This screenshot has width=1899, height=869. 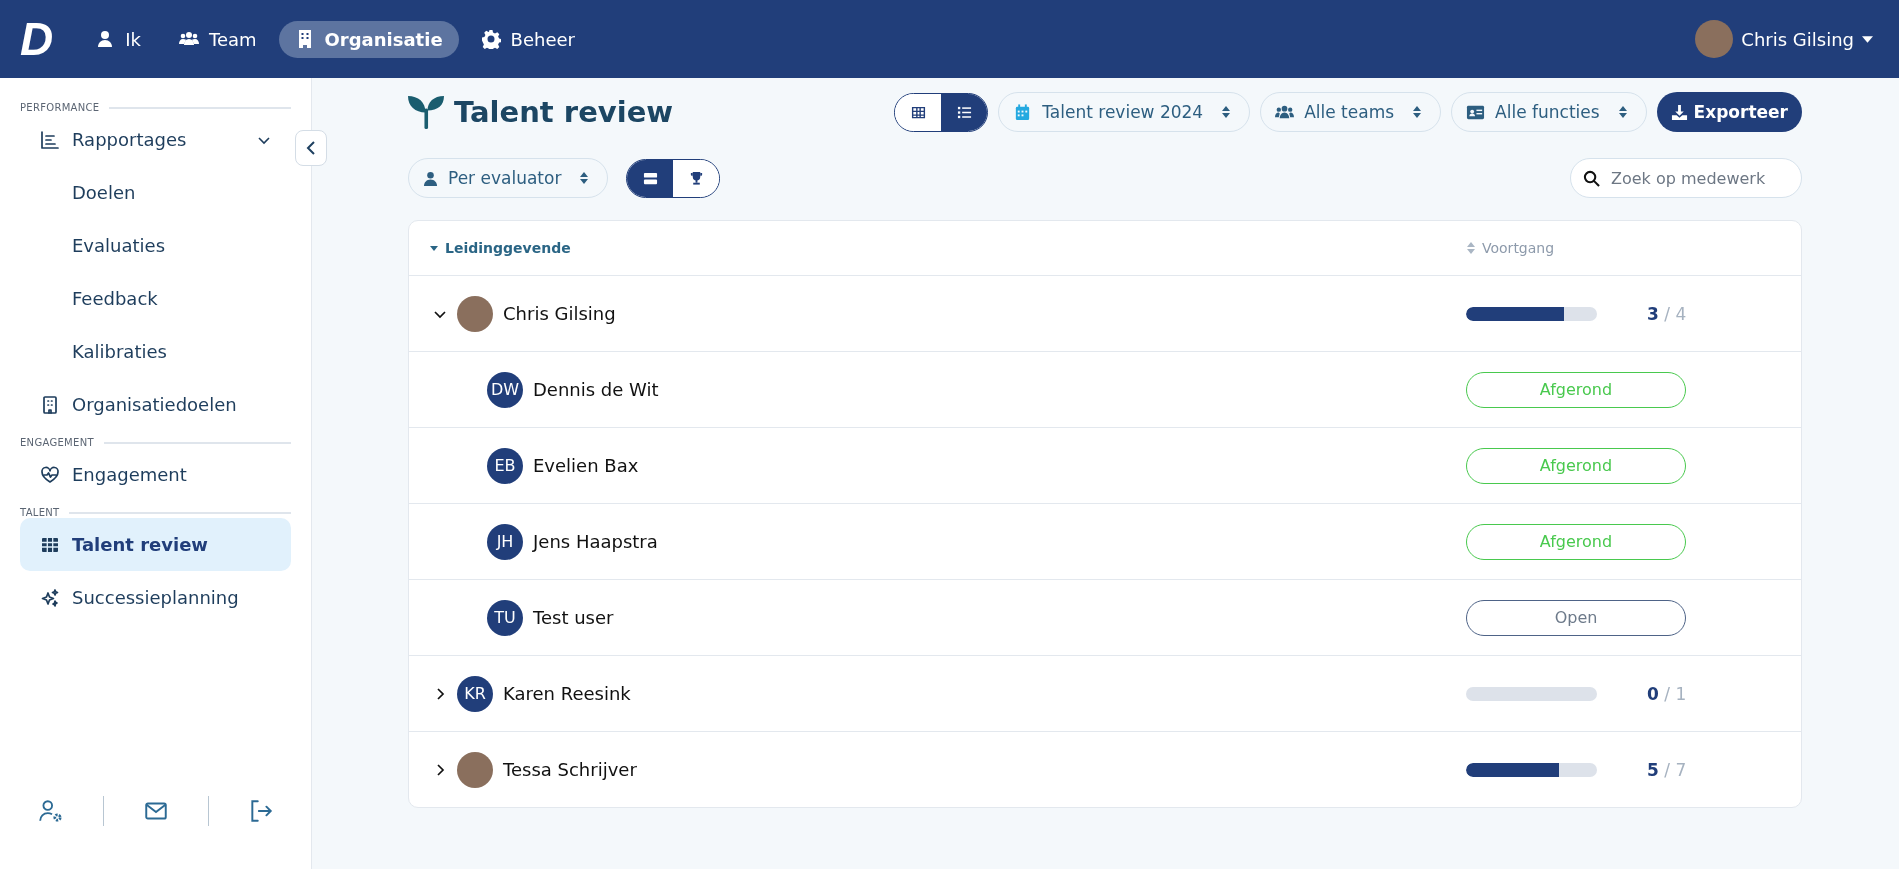 What do you see at coordinates (505, 389) in the screenshot?
I see `avatar-initials: DW` at bounding box center [505, 389].